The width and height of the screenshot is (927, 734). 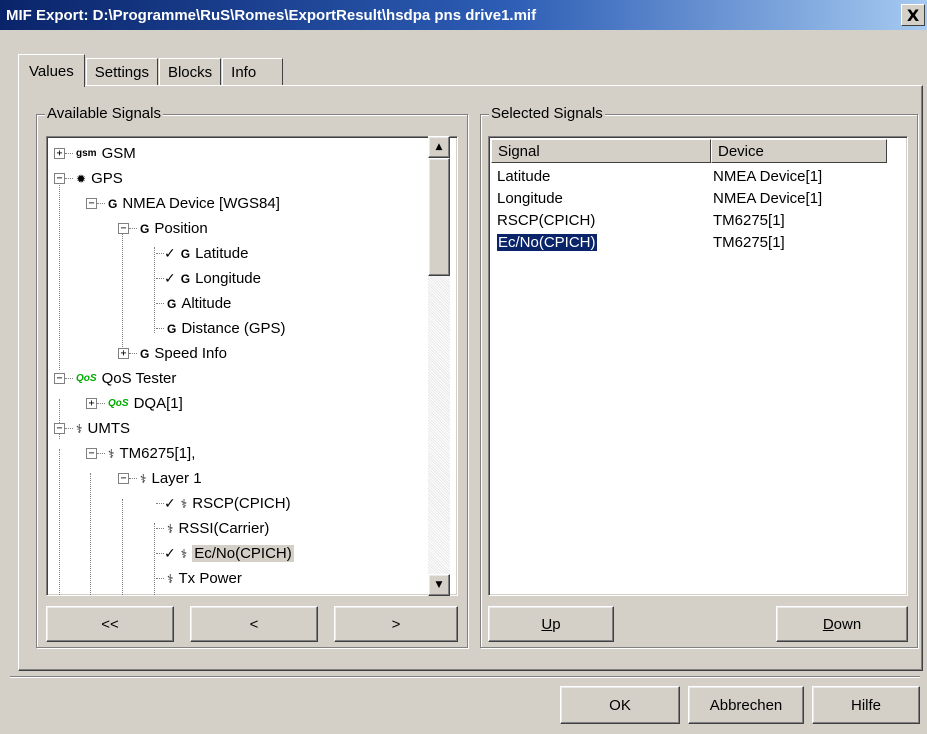 I want to click on tree-item: − ⚕ Layer 1, so click(x=160, y=478).